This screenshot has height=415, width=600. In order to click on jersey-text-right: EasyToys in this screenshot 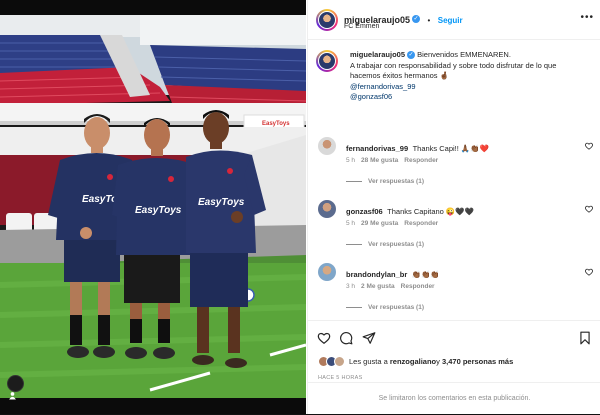, I will do `click(221, 202)`.